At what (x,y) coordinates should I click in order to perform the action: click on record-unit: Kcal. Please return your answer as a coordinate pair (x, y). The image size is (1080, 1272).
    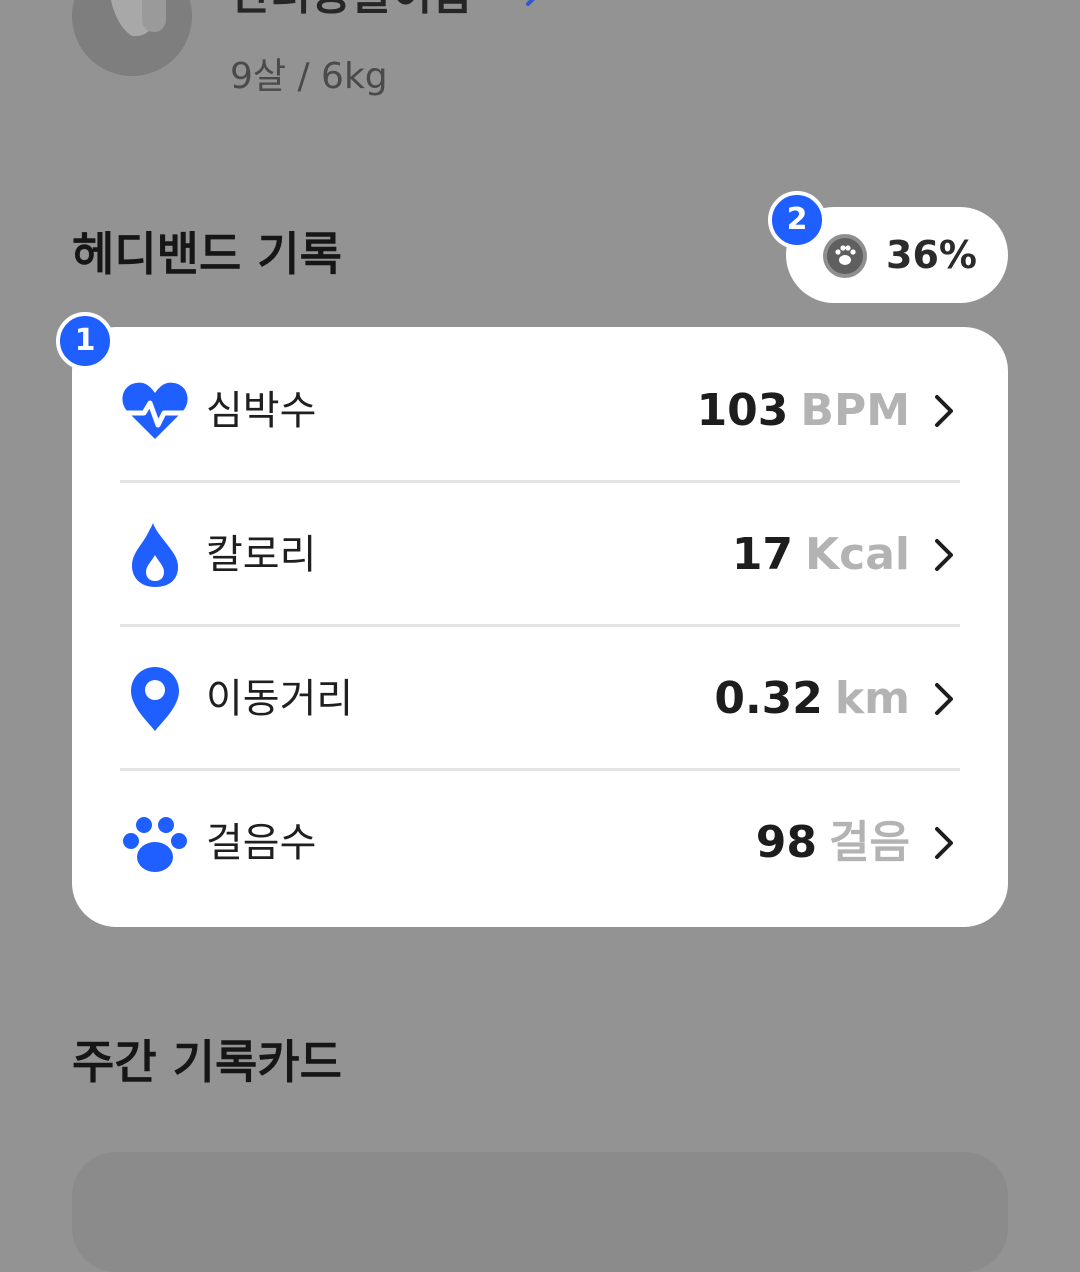
    Looking at the image, I should click on (857, 554).